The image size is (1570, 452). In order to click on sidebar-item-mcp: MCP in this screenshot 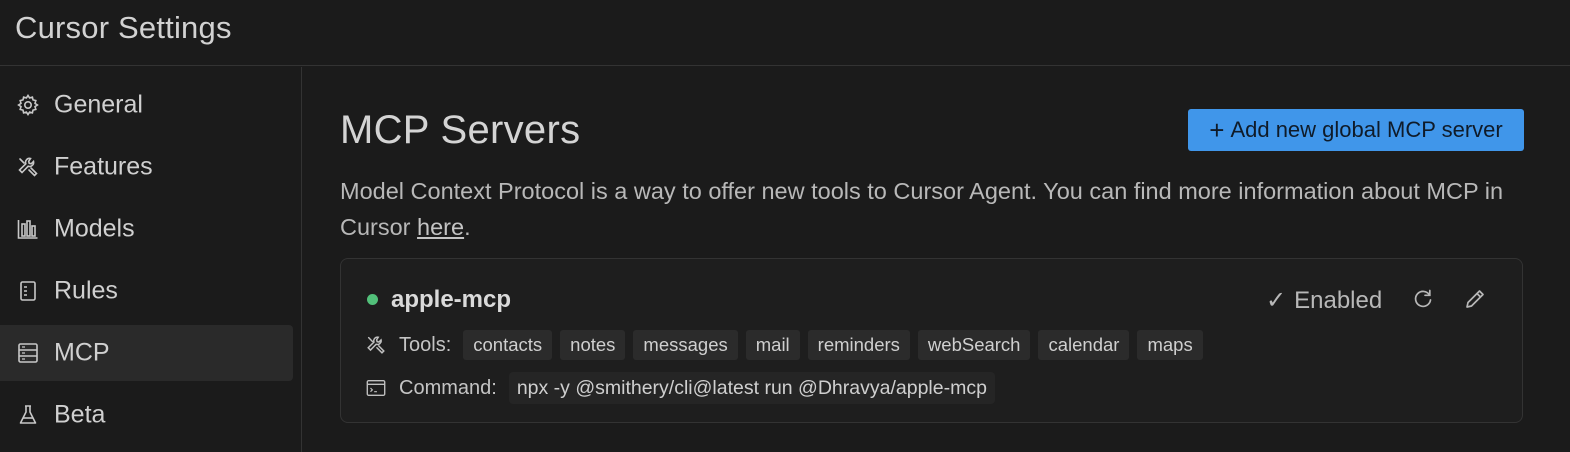, I will do `click(146, 353)`.